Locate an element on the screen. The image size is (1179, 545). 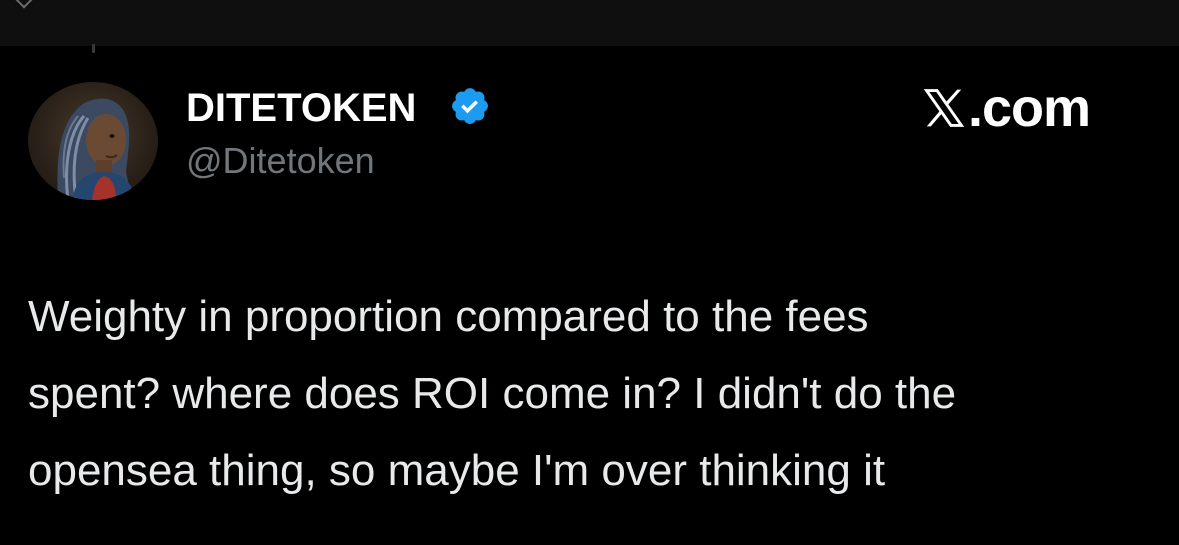
brand-domain: .com is located at coordinates (1029, 108).